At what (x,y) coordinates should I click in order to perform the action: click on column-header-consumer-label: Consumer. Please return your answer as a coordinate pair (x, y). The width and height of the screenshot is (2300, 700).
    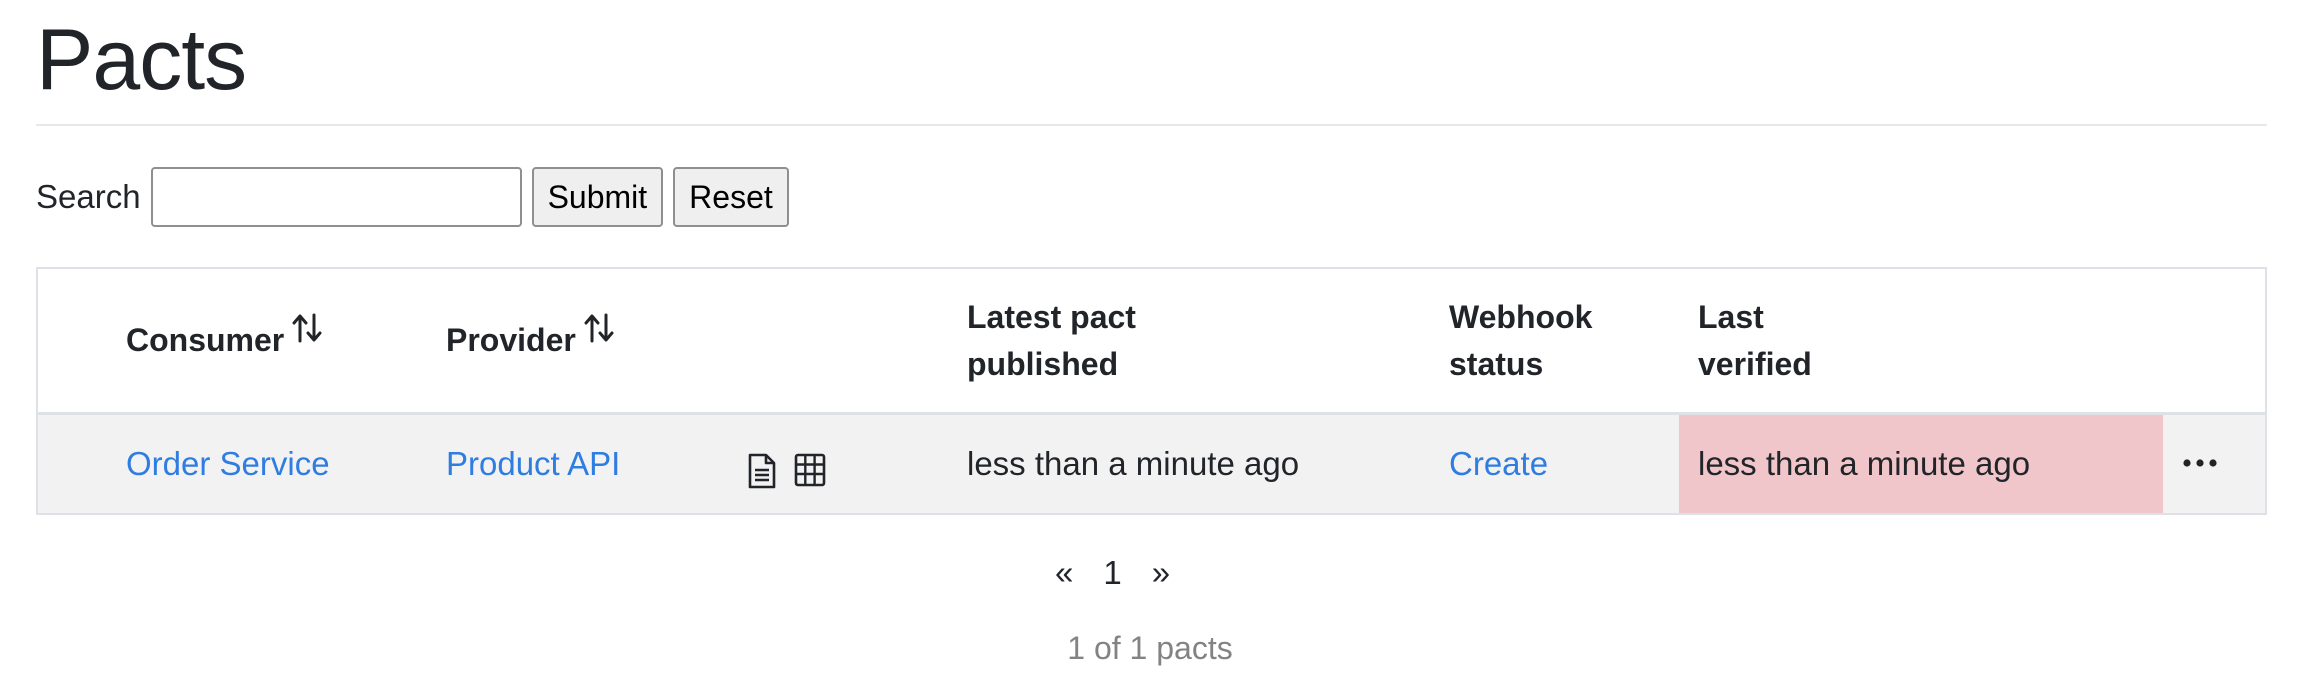
    Looking at the image, I should click on (205, 340).